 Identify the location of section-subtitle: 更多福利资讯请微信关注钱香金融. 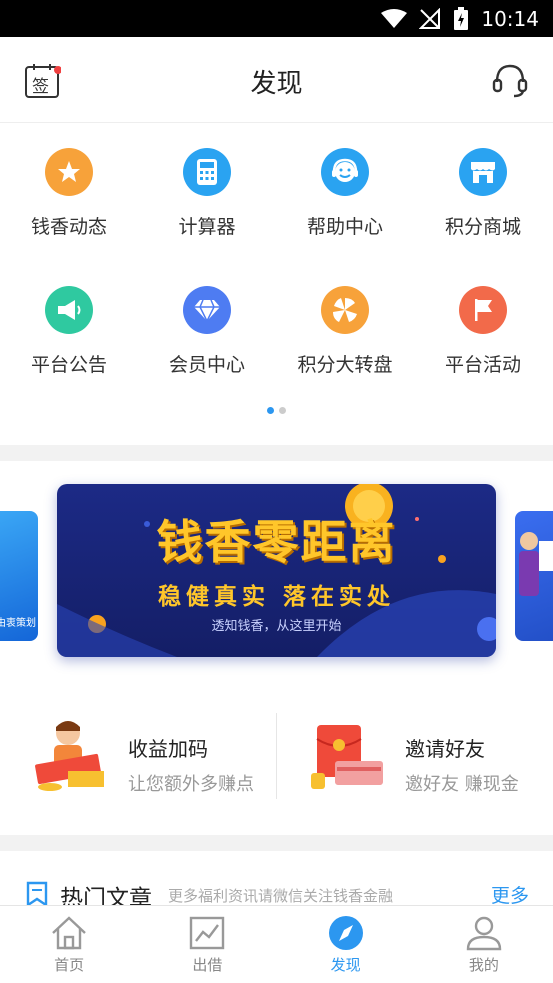
(281, 896).